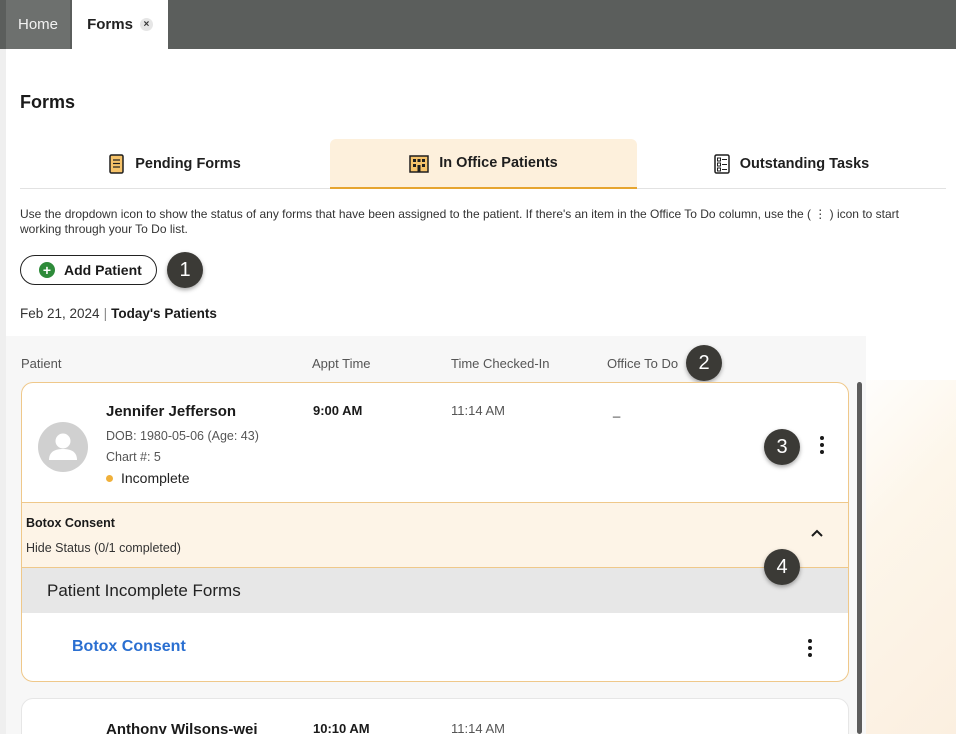  What do you see at coordinates (478, 24) in the screenshot?
I see `window-tab-bar: Home Forms ×` at bounding box center [478, 24].